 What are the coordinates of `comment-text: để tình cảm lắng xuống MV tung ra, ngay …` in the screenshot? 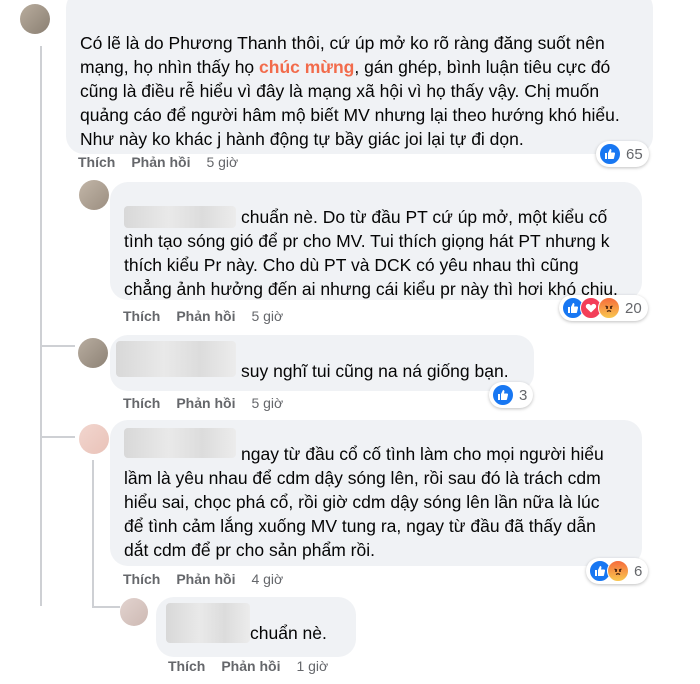 It's located at (360, 526).